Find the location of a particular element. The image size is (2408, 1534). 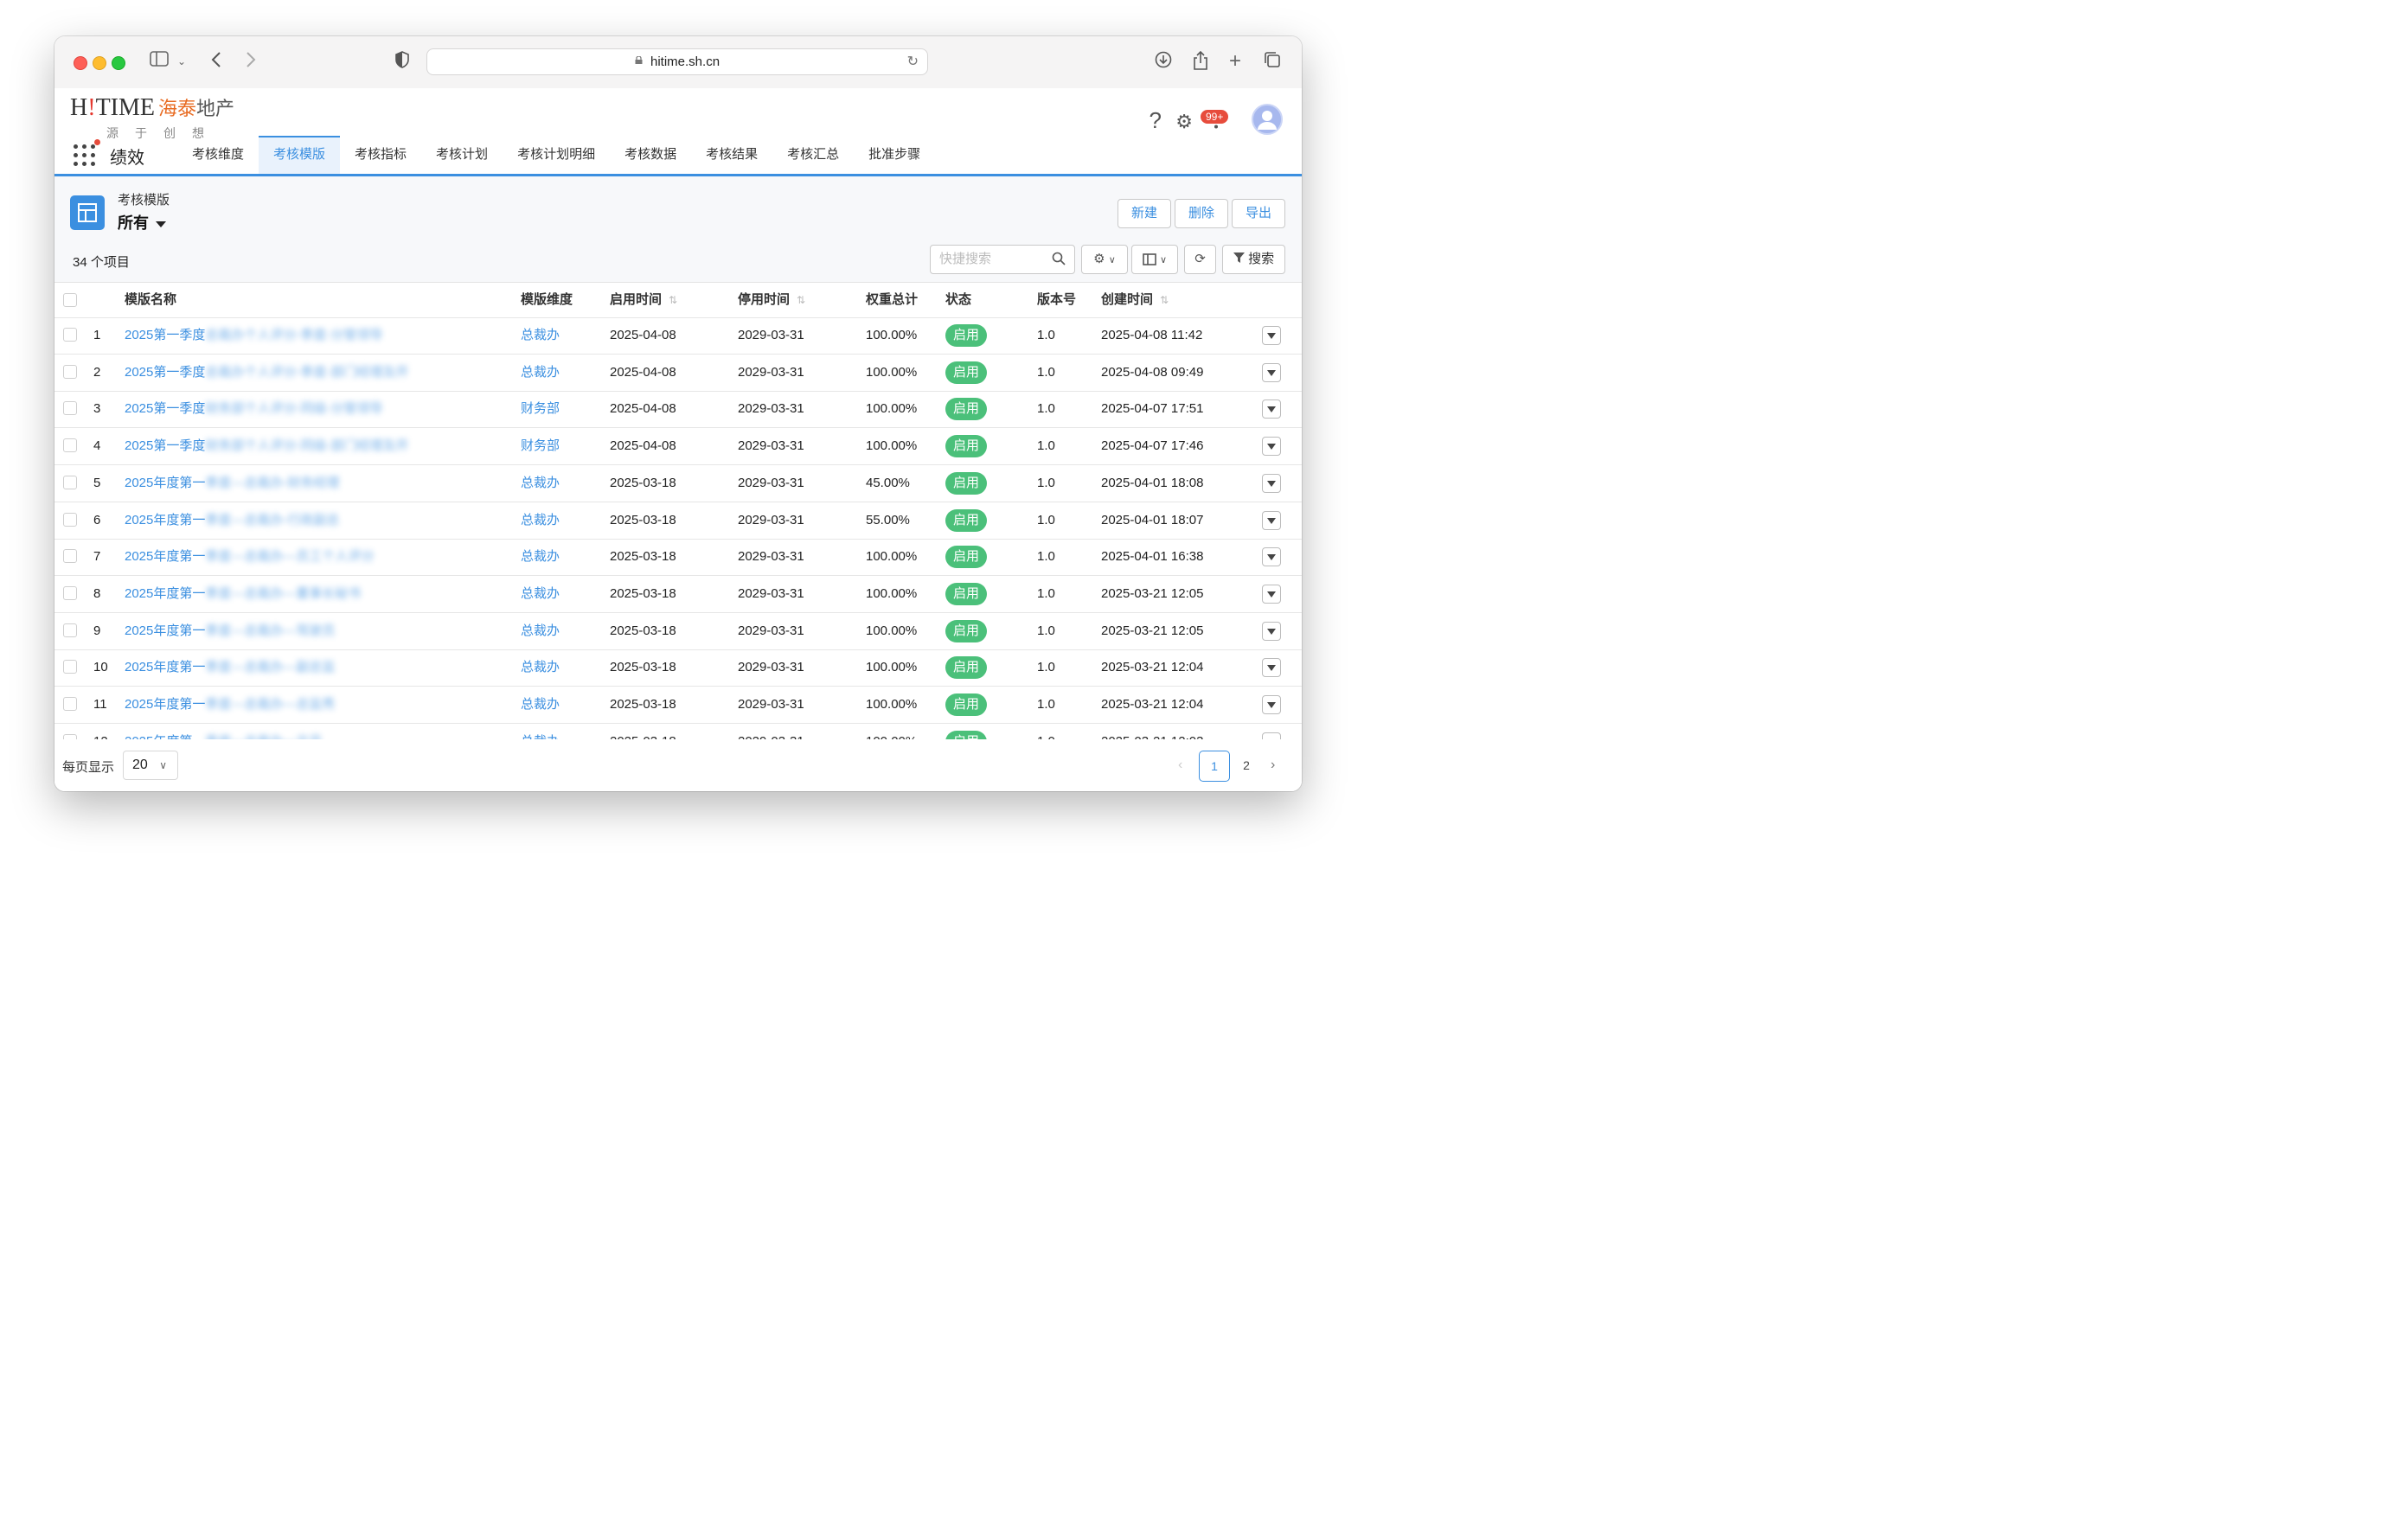

avatar is located at coordinates (1267, 119).